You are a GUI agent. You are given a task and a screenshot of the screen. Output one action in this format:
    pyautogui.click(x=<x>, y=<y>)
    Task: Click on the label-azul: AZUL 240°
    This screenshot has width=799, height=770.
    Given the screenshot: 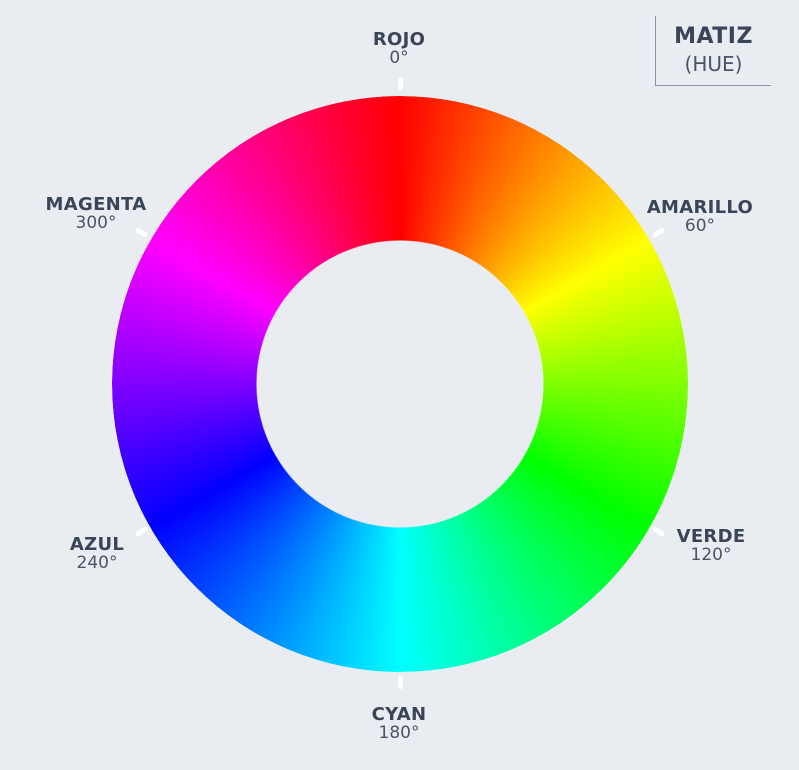 What is the action you would take?
    pyautogui.click(x=97, y=554)
    